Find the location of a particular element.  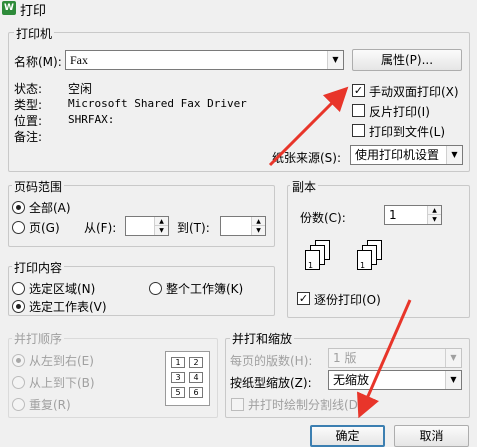

arrow-to-ok-icon is located at coordinates (384, 359).